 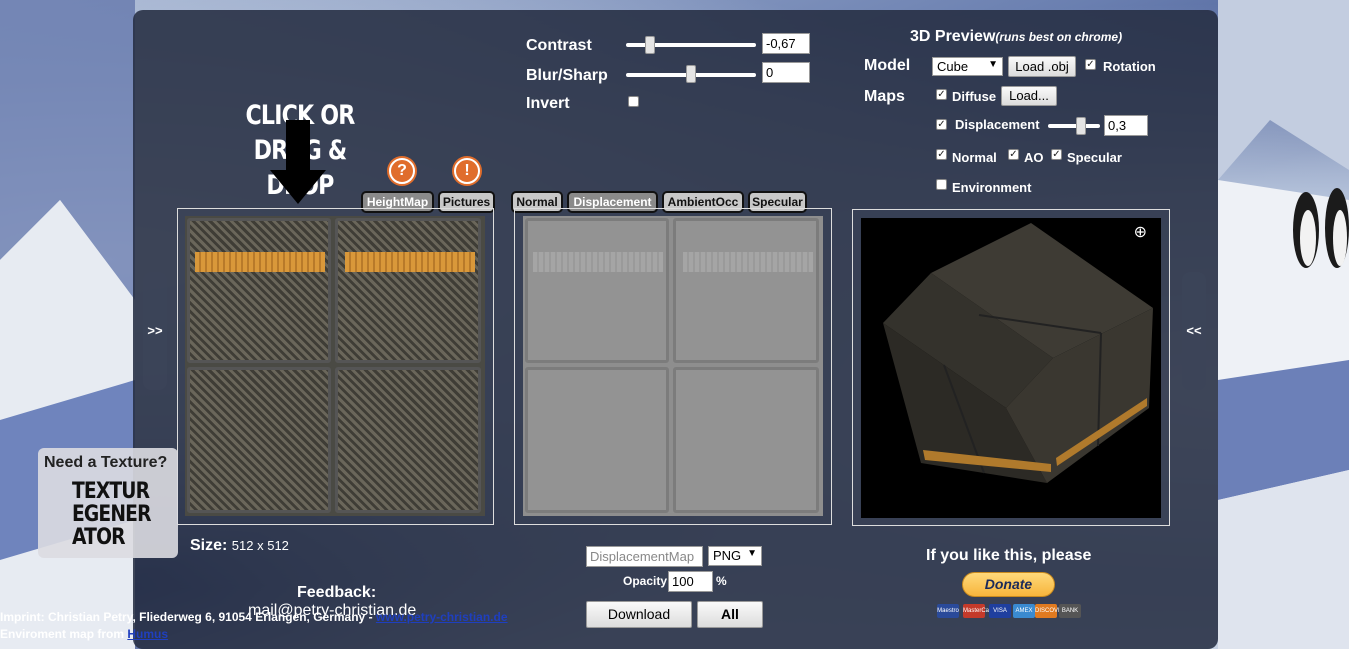 What do you see at coordinates (974, 96) in the screenshot?
I see `diffuse-label: Diffuse` at bounding box center [974, 96].